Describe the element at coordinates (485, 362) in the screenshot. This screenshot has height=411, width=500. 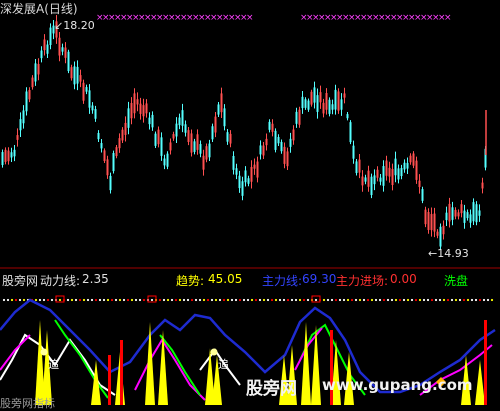
I see `entry-bar` at that location.